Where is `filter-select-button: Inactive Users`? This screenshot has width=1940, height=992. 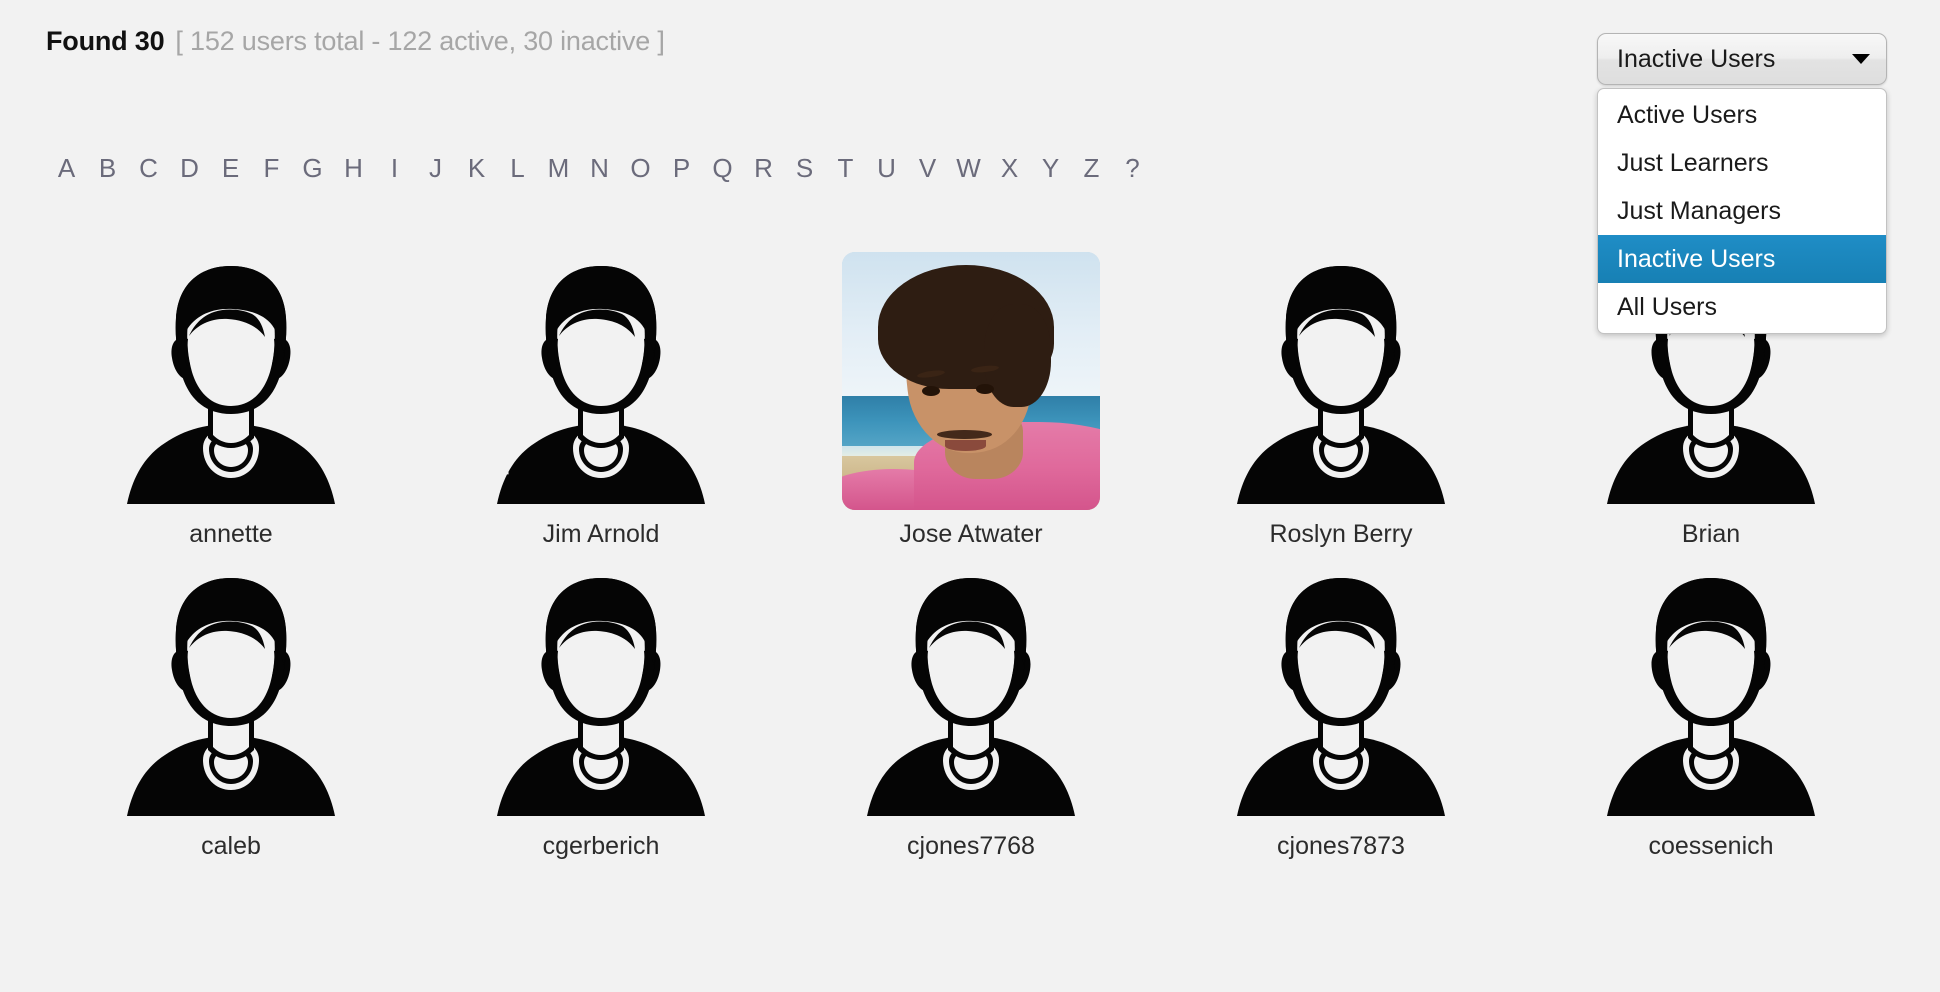 filter-select-button: Inactive Users is located at coordinates (1742, 59).